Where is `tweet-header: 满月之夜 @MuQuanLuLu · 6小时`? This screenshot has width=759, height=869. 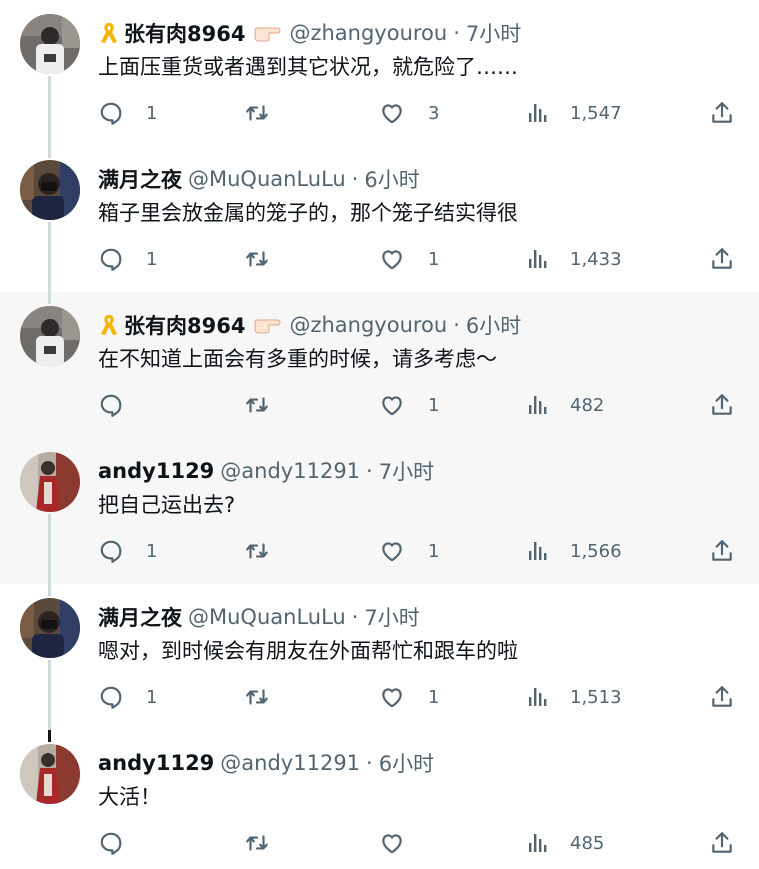
tweet-header: 满月之夜 @MuQuanLuLu · 6小时 is located at coordinates (259, 179).